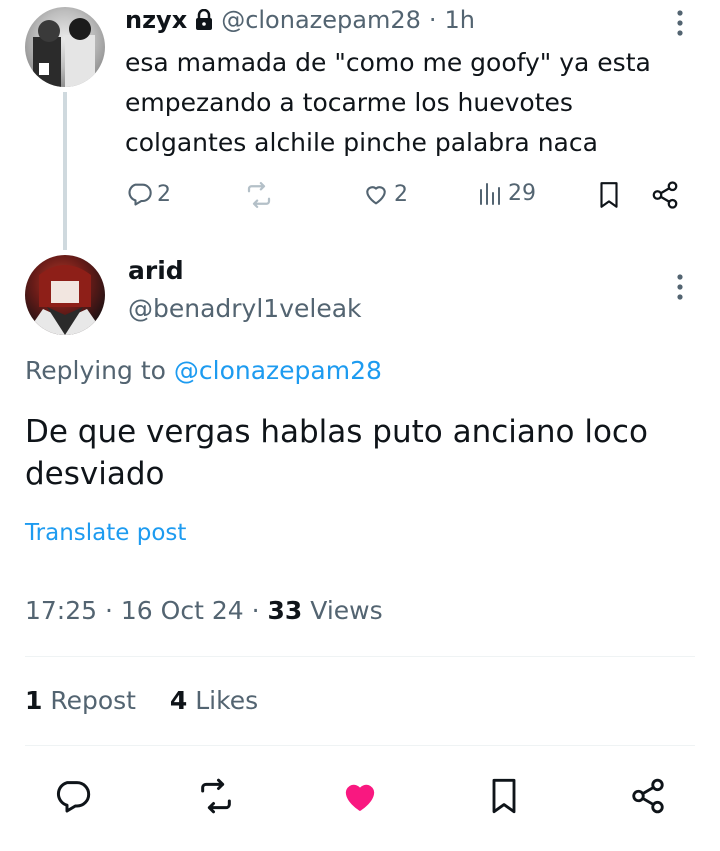 The image size is (720, 851). I want to click on replying-to-line: Replying to @clonazepam28, so click(203, 370).